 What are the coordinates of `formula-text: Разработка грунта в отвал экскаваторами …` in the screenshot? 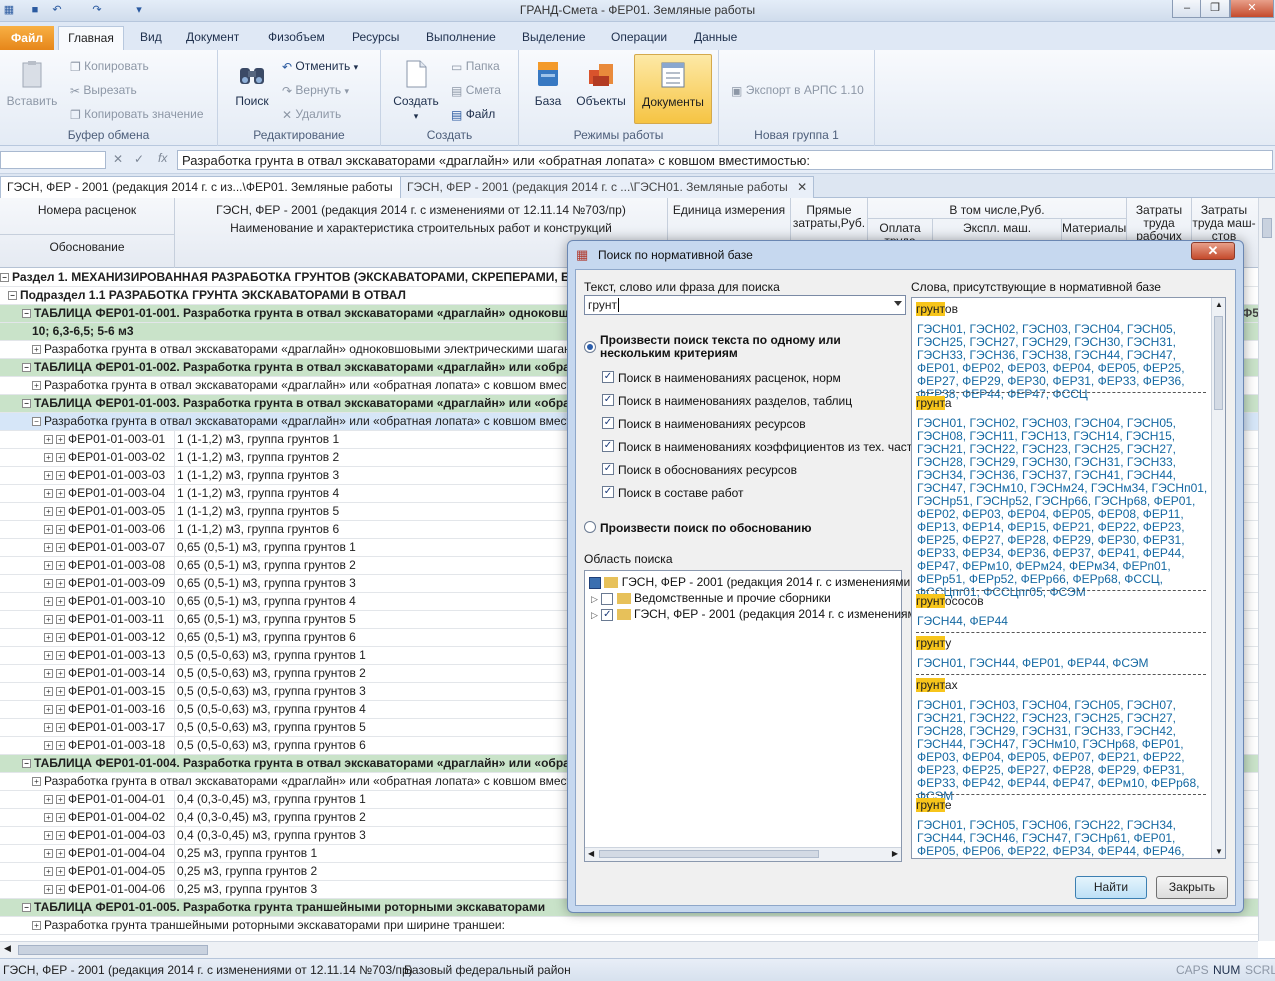 It's located at (725, 160).